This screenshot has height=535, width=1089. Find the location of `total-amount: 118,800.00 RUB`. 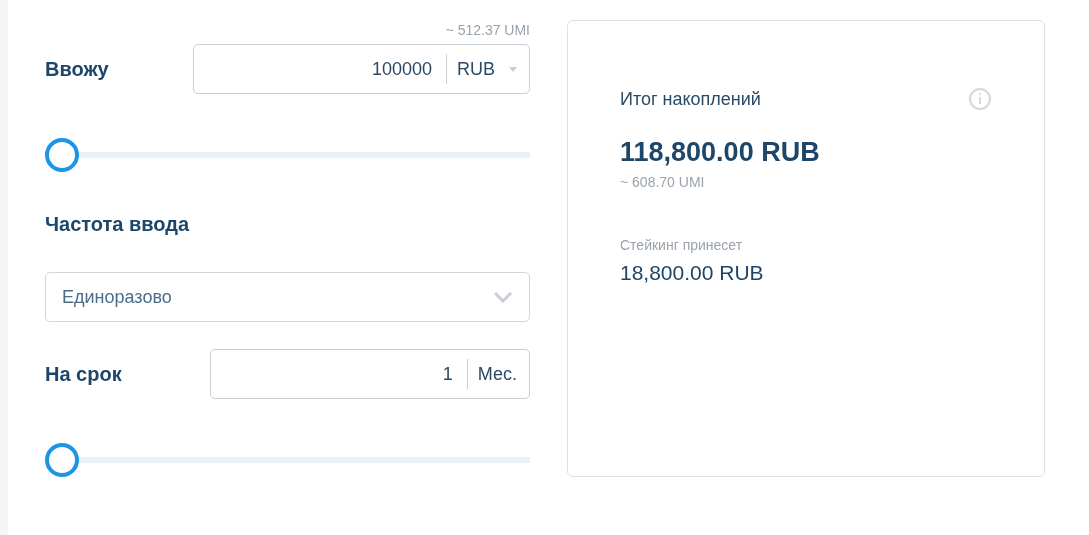

total-amount: 118,800.00 RUB is located at coordinates (720, 152).